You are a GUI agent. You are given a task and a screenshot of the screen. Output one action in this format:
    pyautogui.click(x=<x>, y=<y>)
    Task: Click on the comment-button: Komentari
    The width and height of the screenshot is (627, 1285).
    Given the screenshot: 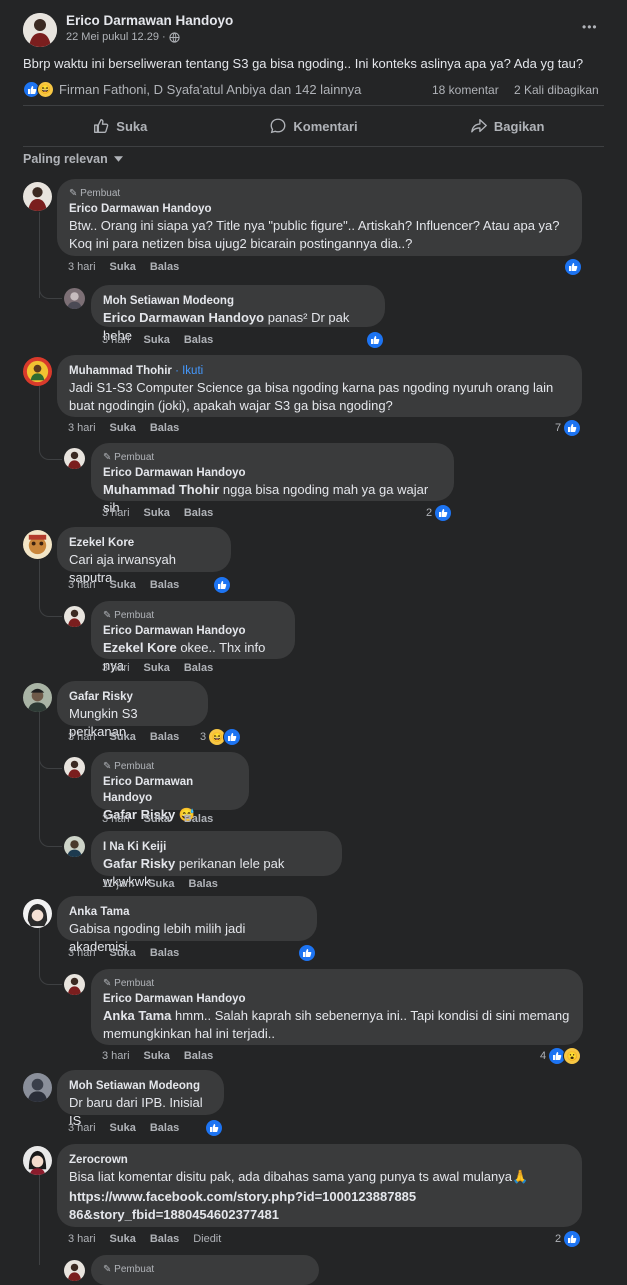 What is the action you would take?
    pyautogui.click(x=314, y=126)
    